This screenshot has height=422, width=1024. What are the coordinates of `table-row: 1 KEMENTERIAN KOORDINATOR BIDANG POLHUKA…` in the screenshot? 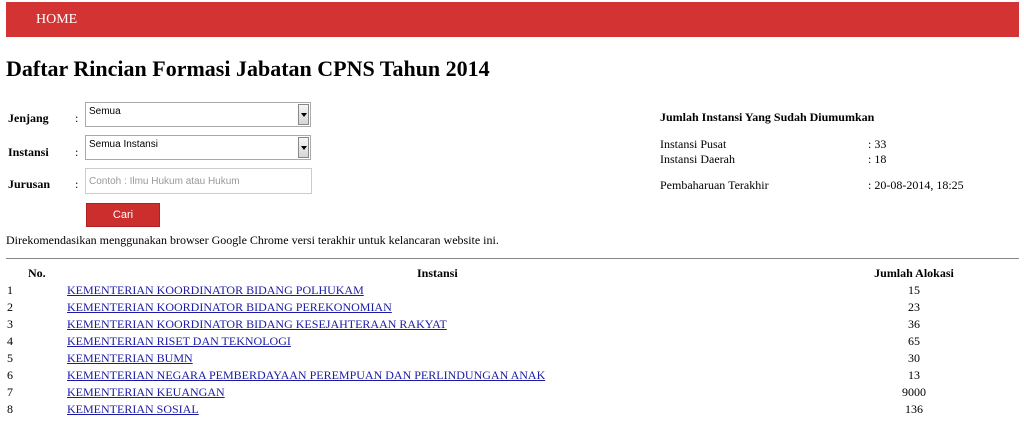 It's located at (512, 290).